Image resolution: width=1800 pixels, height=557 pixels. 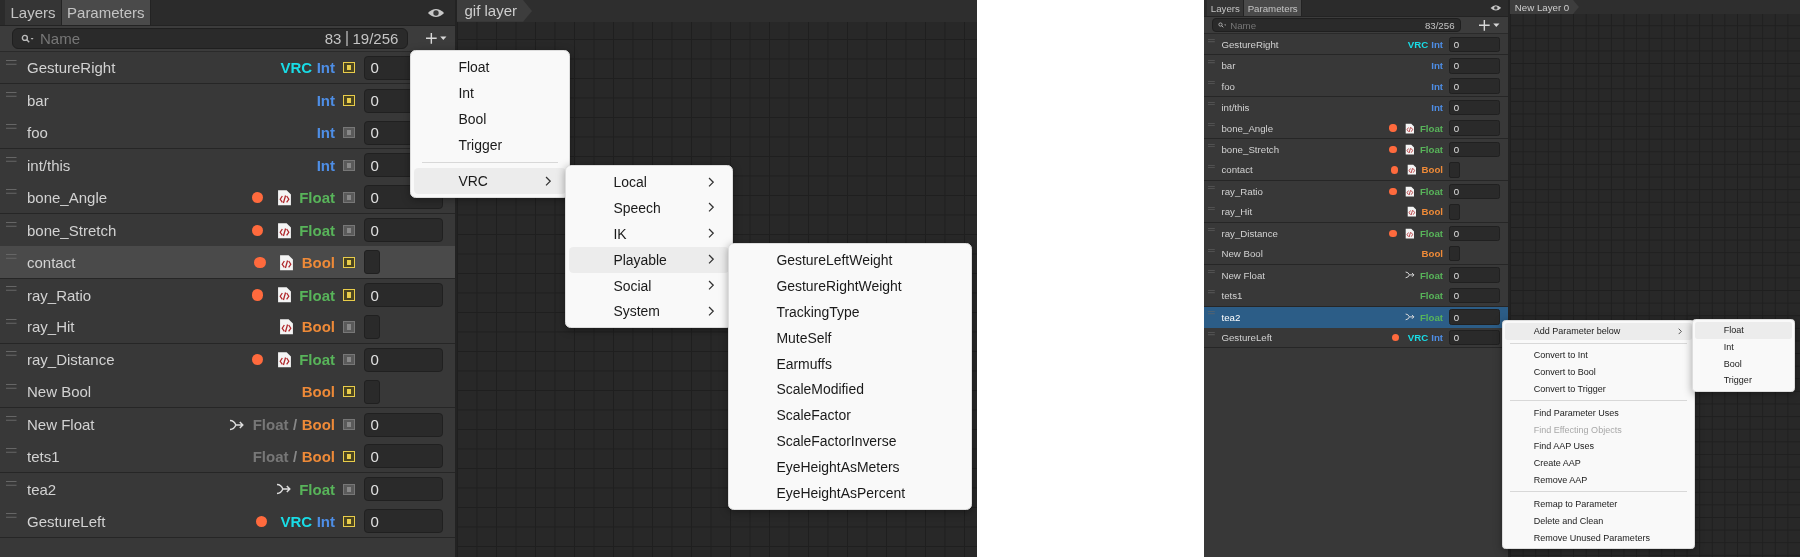 I want to click on menu-item: Convert to Trigger, so click(x=1598, y=389).